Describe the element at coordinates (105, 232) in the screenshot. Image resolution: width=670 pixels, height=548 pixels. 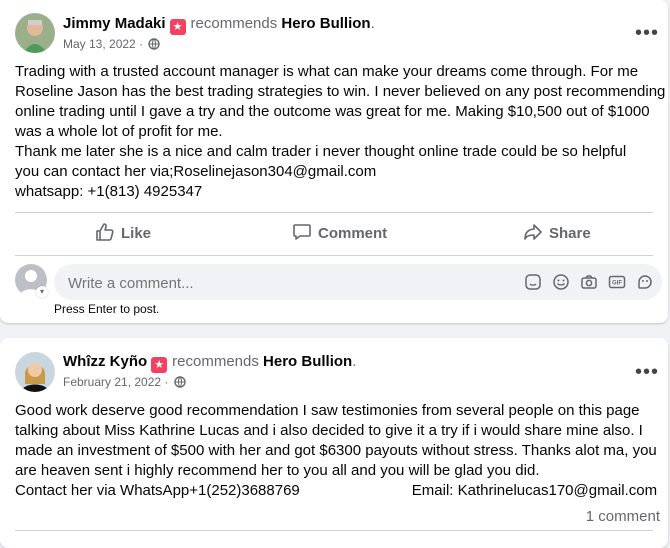
I see `like-icon` at that location.